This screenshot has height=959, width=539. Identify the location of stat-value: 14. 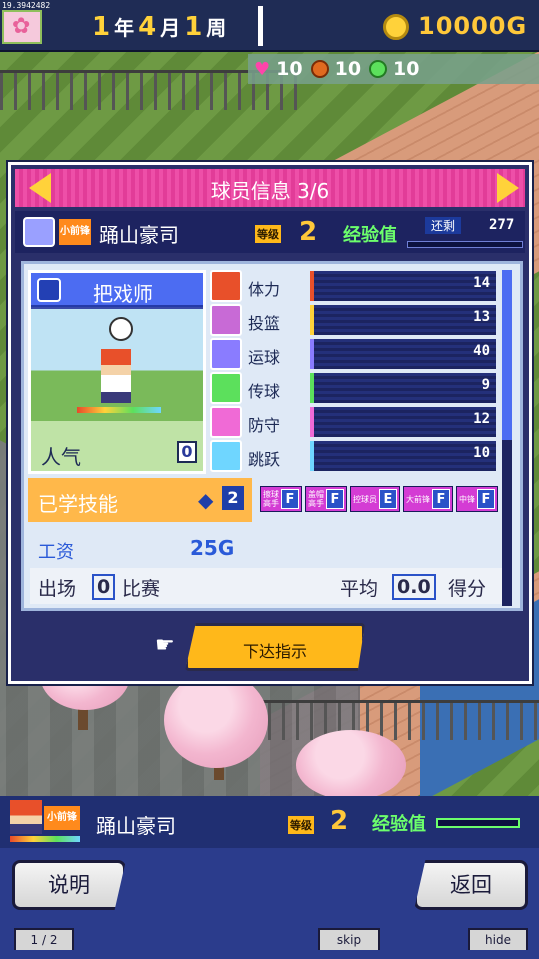
(481, 283).